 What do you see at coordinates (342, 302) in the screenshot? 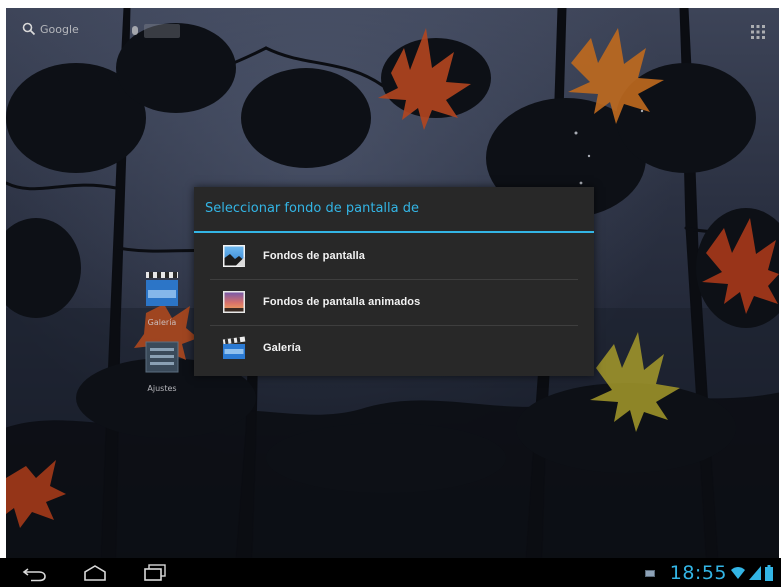
I see `option-label: Fondos de pantalla animados` at bounding box center [342, 302].